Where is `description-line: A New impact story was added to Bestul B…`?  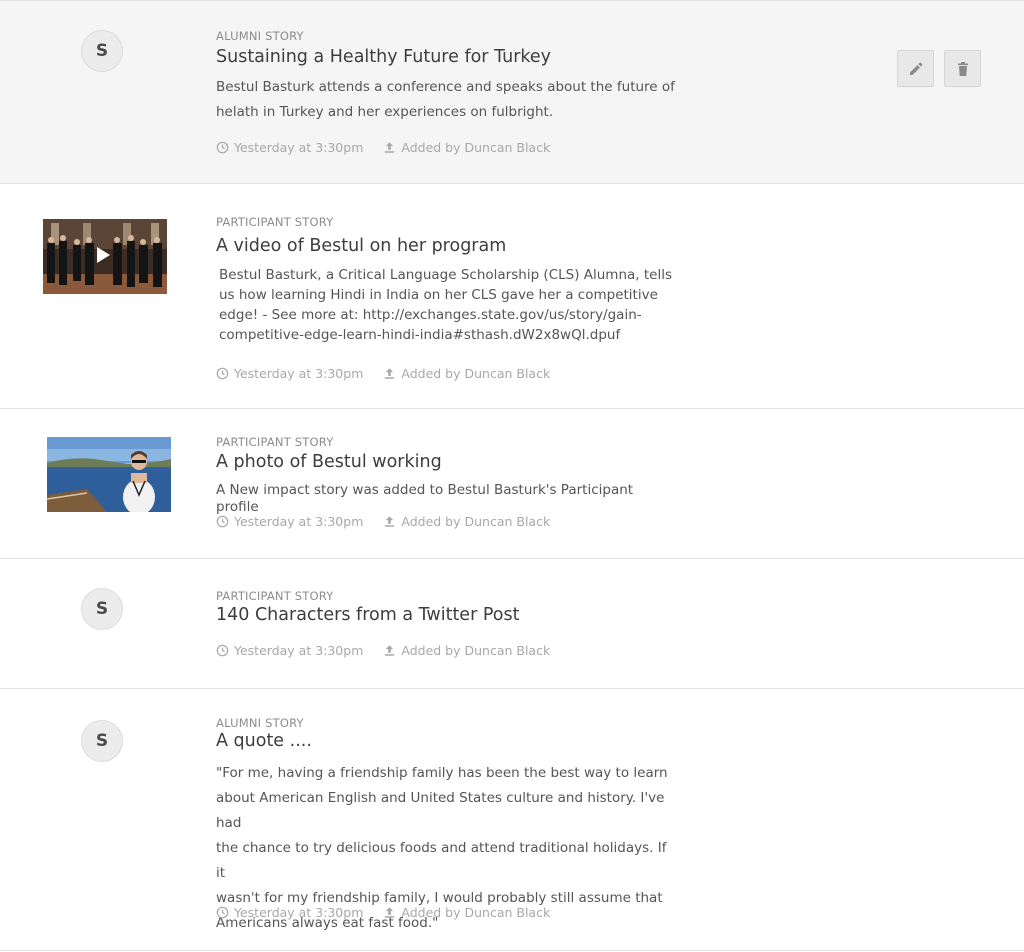 description-line: A New impact story was added to Bestul B… is located at coordinates (425, 498).